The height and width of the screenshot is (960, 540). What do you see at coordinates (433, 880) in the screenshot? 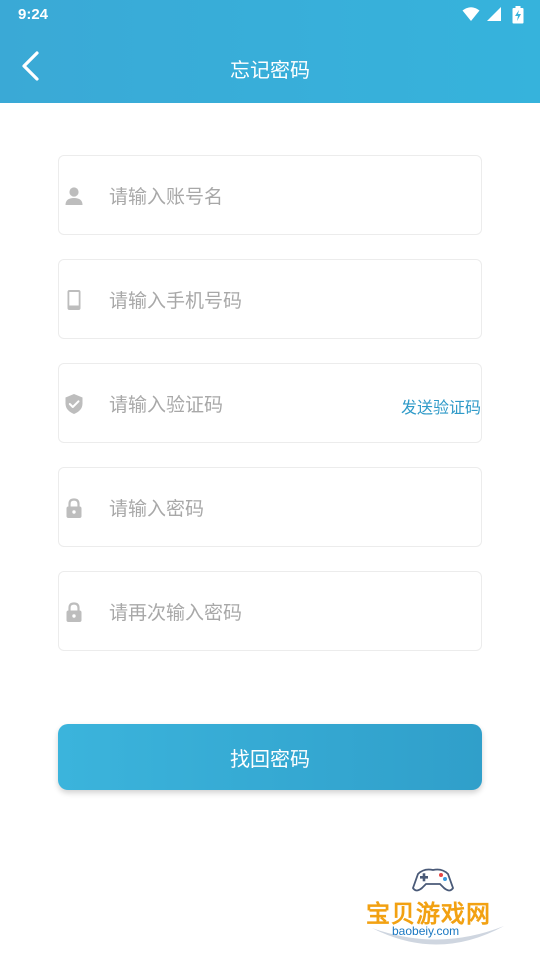
I see `gamepad-icon` at bounding box center [433, 880].